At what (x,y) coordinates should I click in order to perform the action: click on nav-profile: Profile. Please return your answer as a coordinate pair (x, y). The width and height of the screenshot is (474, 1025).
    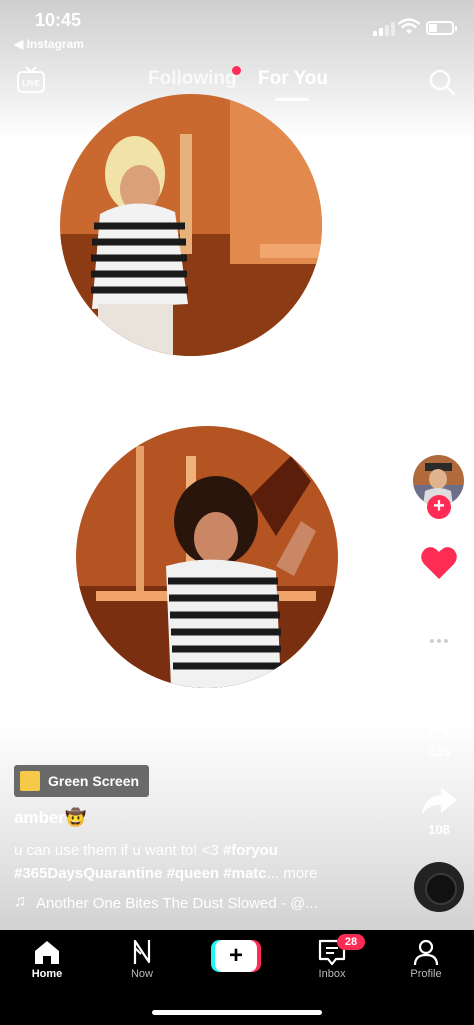
    Looking at the image, I should click on (426, 960).